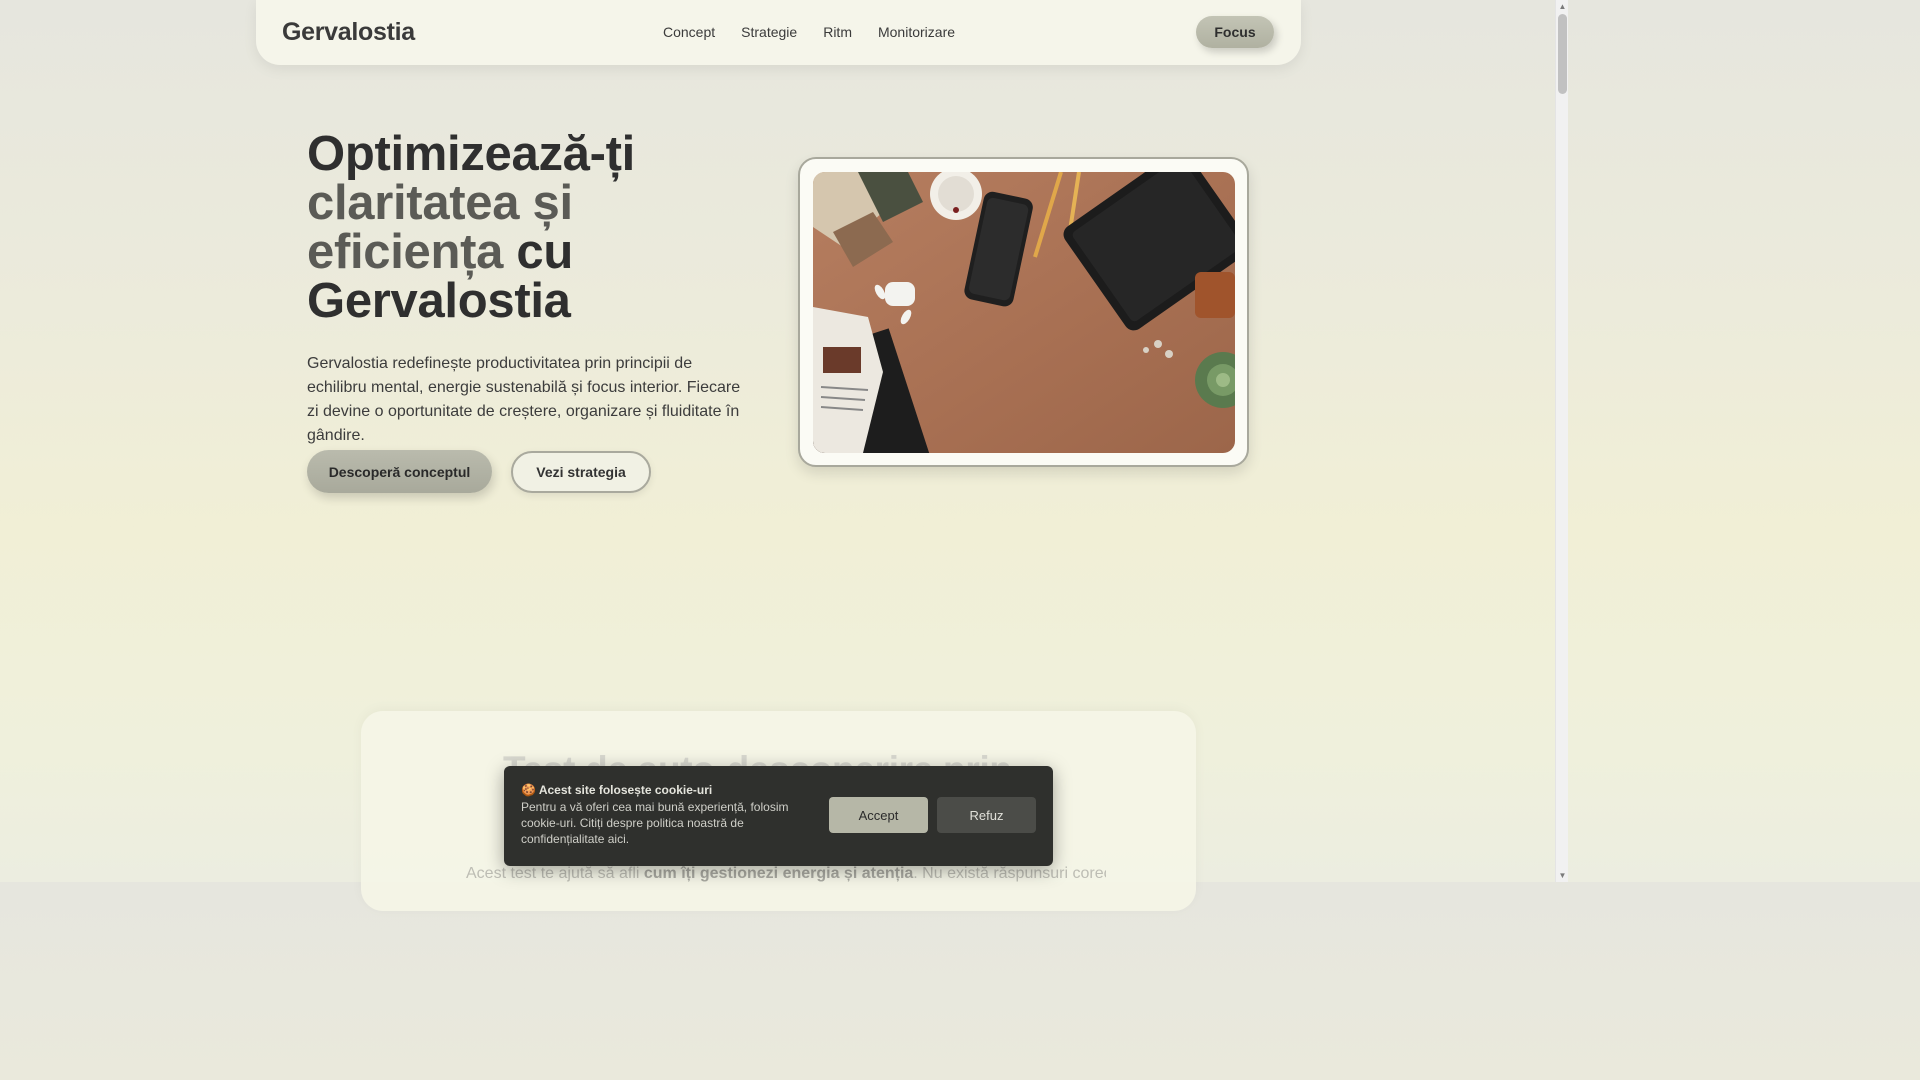 This screenshot has width=1920, height=1080. Describe the element at coordinates (1009, 873) in the screenshot. I see `test-desc-after: . Nu există răspunsuri corecte —` at that location.